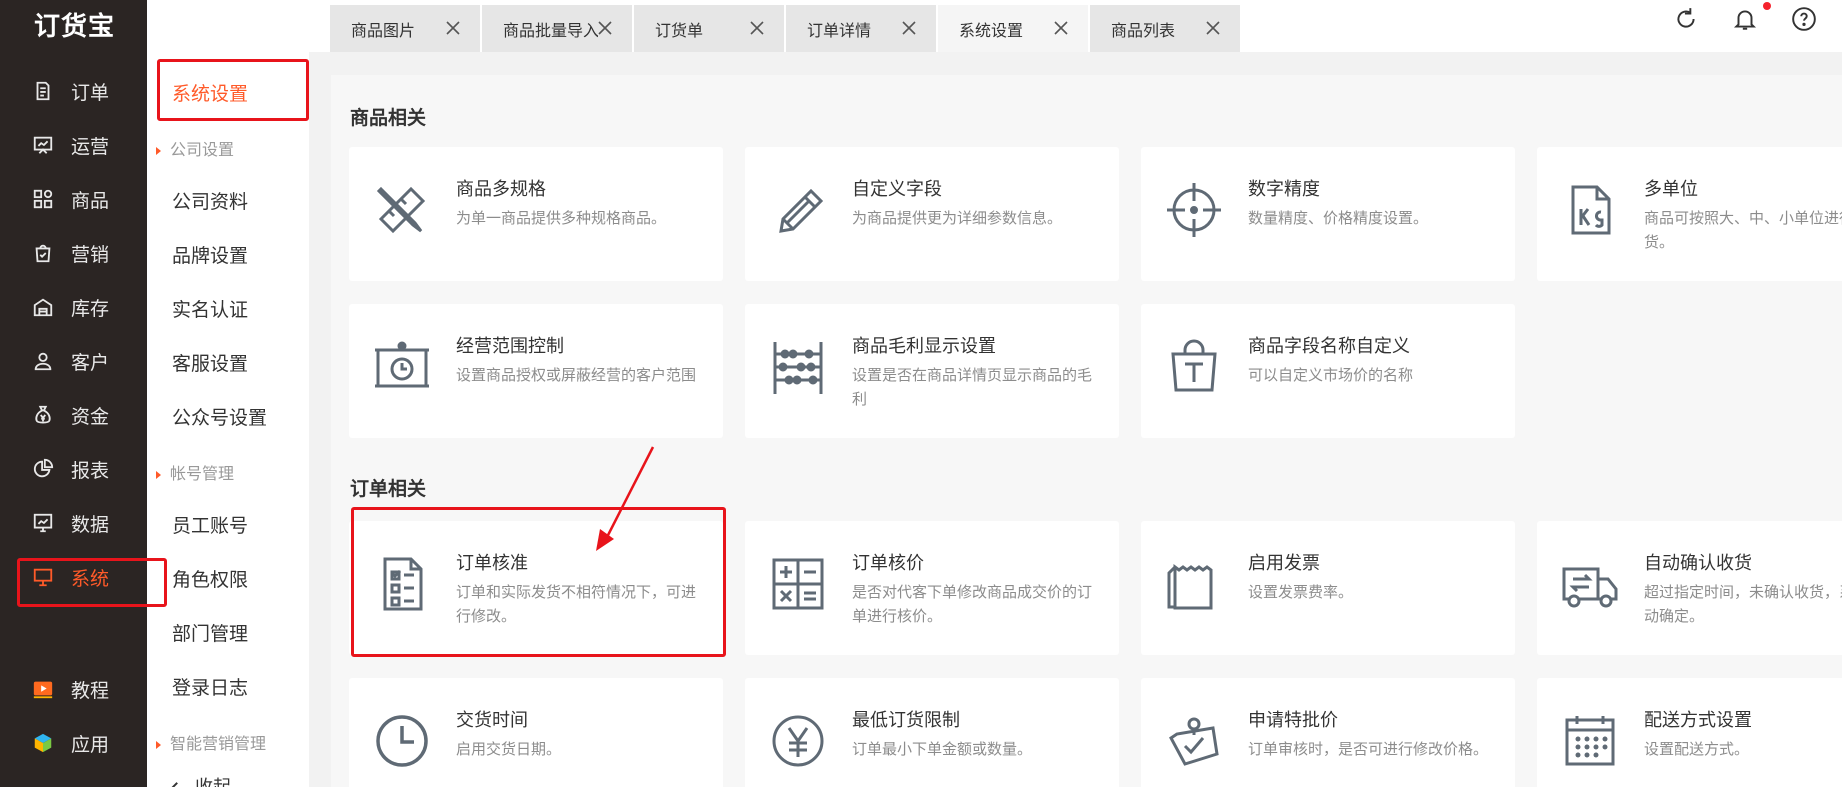 The width and height of the screenshot is (1842, 787). I want to click on section-title-goods: 商品相关, so click(388, 118).